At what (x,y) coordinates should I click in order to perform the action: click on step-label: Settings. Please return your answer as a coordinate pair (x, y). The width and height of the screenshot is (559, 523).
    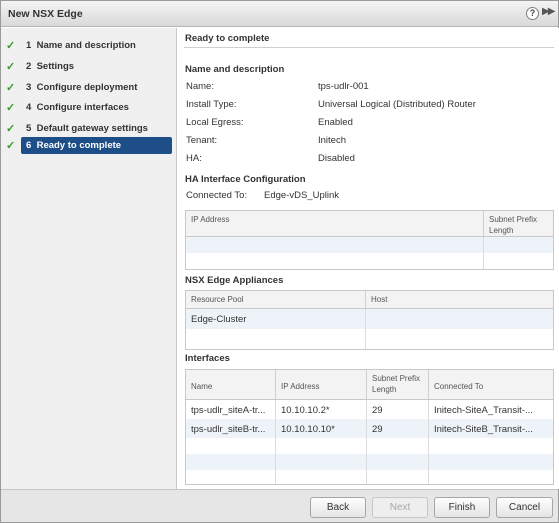
    Looking at the image, I should click on (55, 66).